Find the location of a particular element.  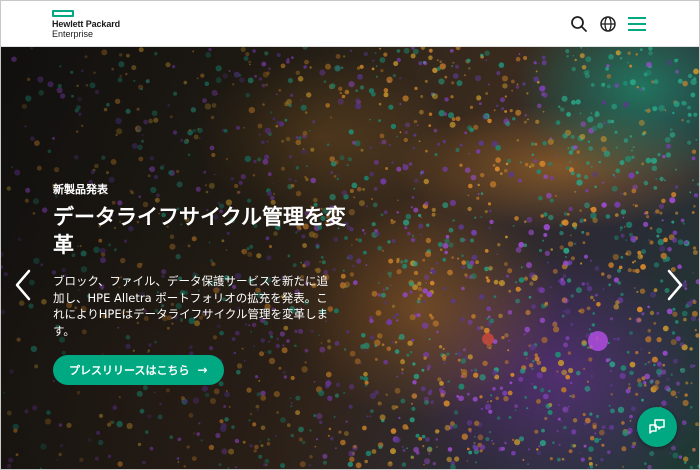

chevron-left-icon is located at coordinates (23, 285).